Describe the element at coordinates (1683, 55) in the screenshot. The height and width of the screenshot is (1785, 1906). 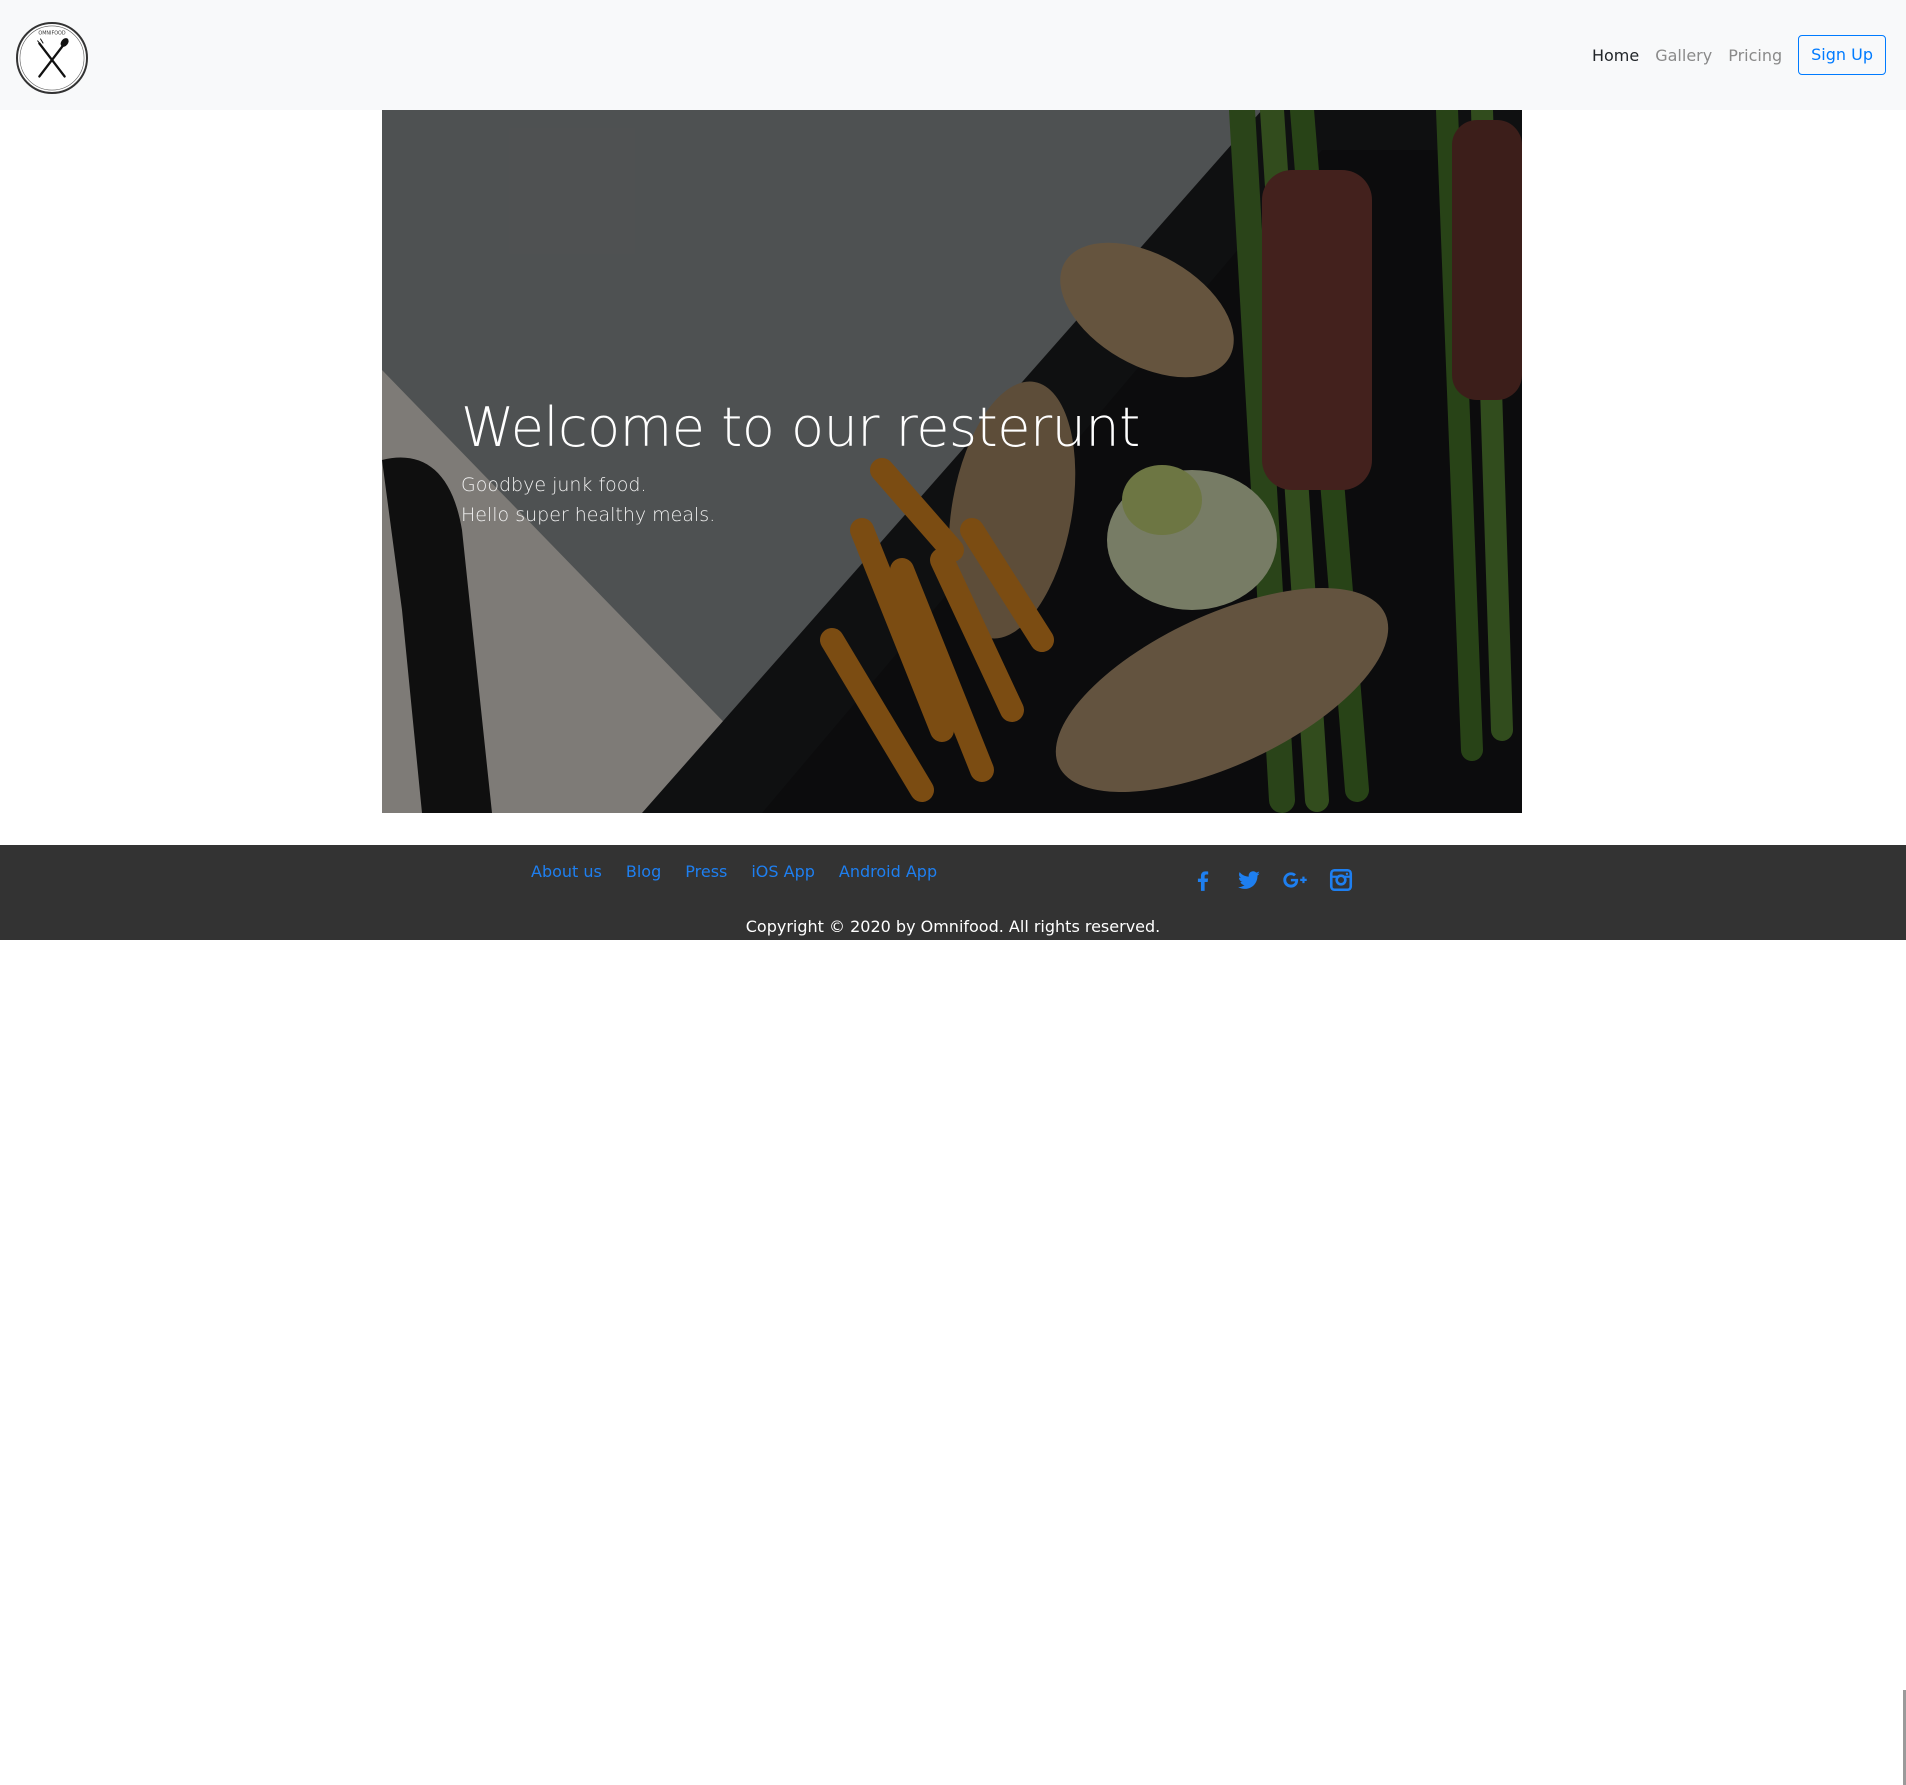
I see `nav-link-gallery: Gallery` at that location.